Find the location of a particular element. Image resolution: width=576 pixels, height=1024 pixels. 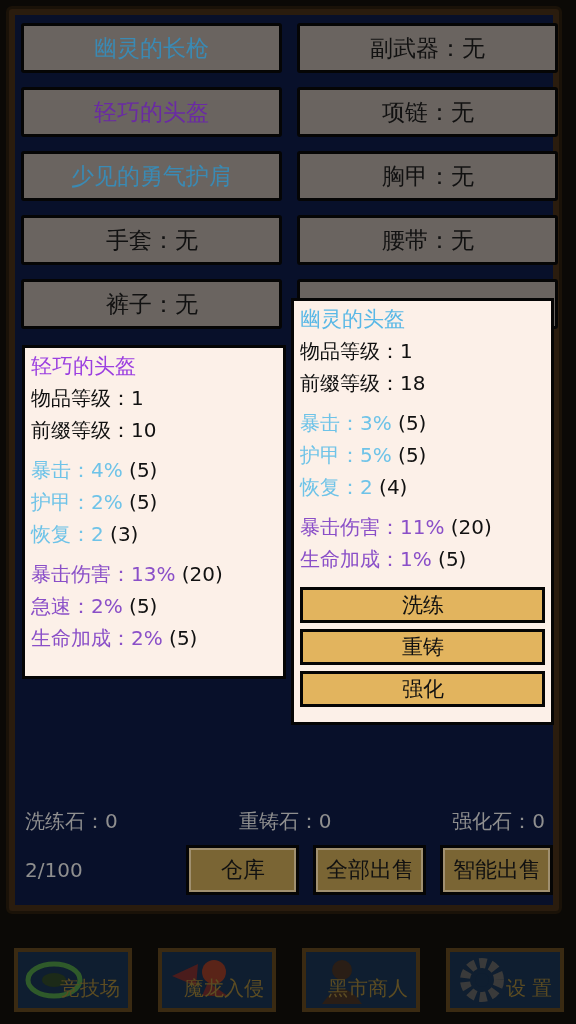

bag-count: 2/100 is located at coordinates (54, 870).